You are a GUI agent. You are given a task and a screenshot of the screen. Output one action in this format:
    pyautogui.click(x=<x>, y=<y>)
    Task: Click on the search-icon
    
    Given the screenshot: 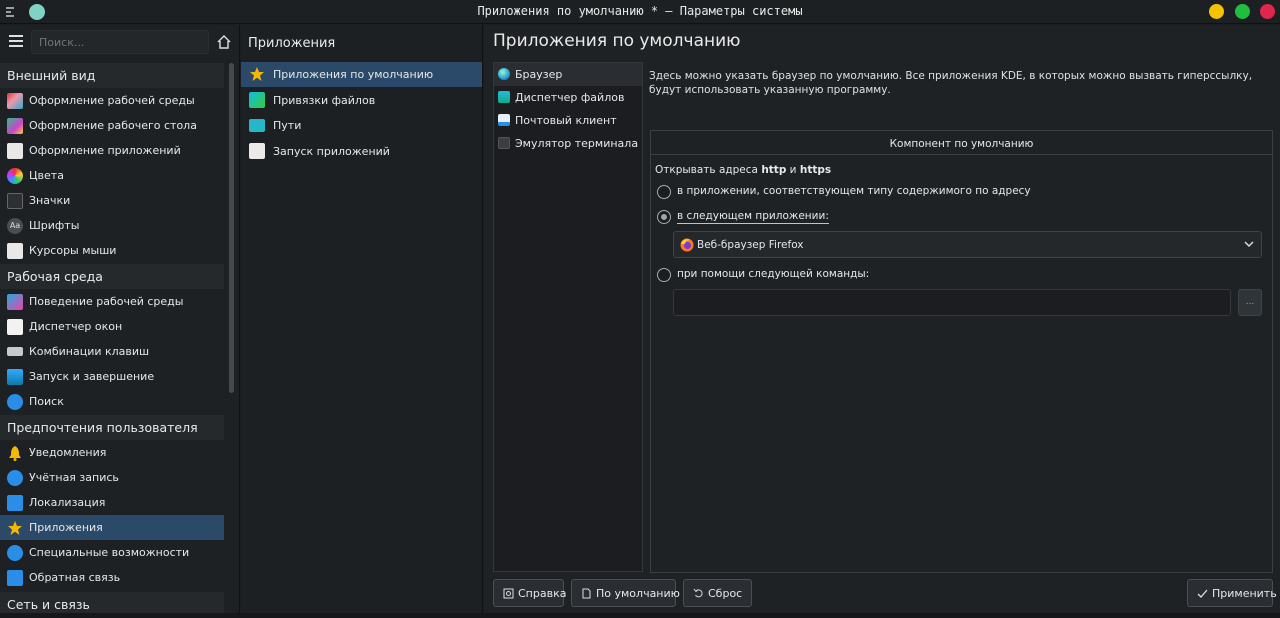 What is the action you would take?
    pyautogui.click(x=15, y=402)
    